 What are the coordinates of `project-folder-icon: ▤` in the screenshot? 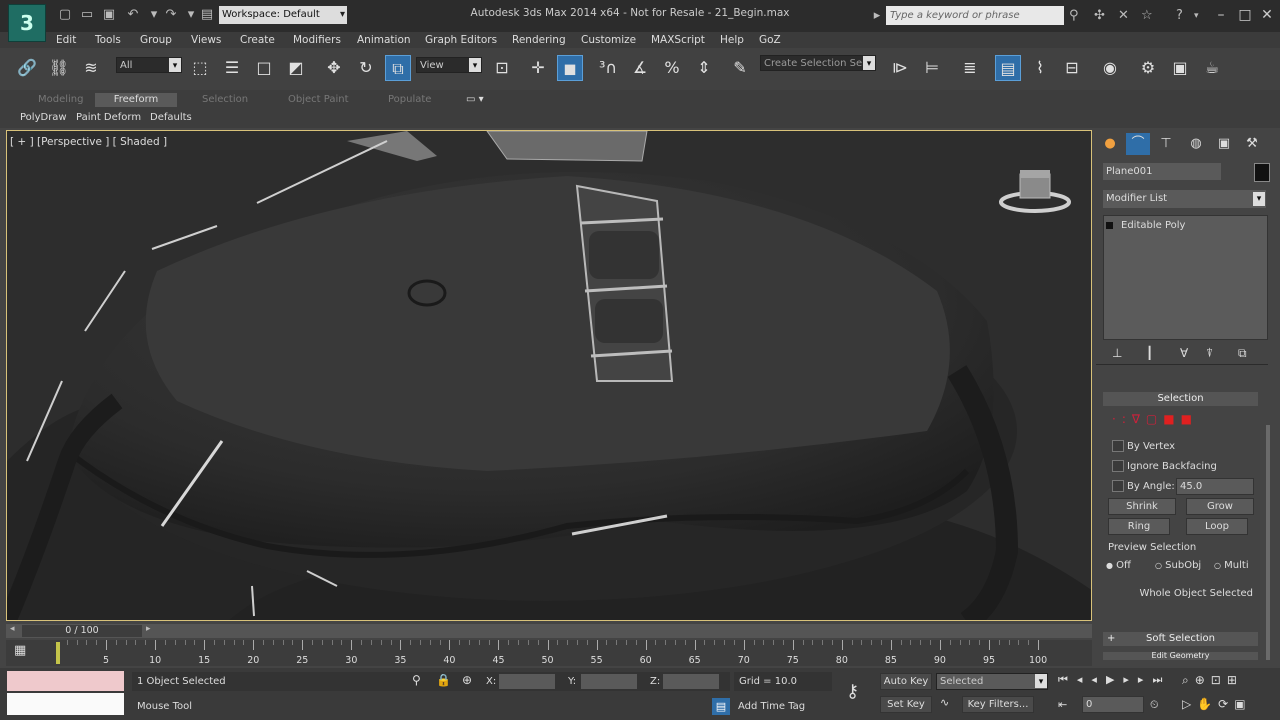 It's located at (207, 15).